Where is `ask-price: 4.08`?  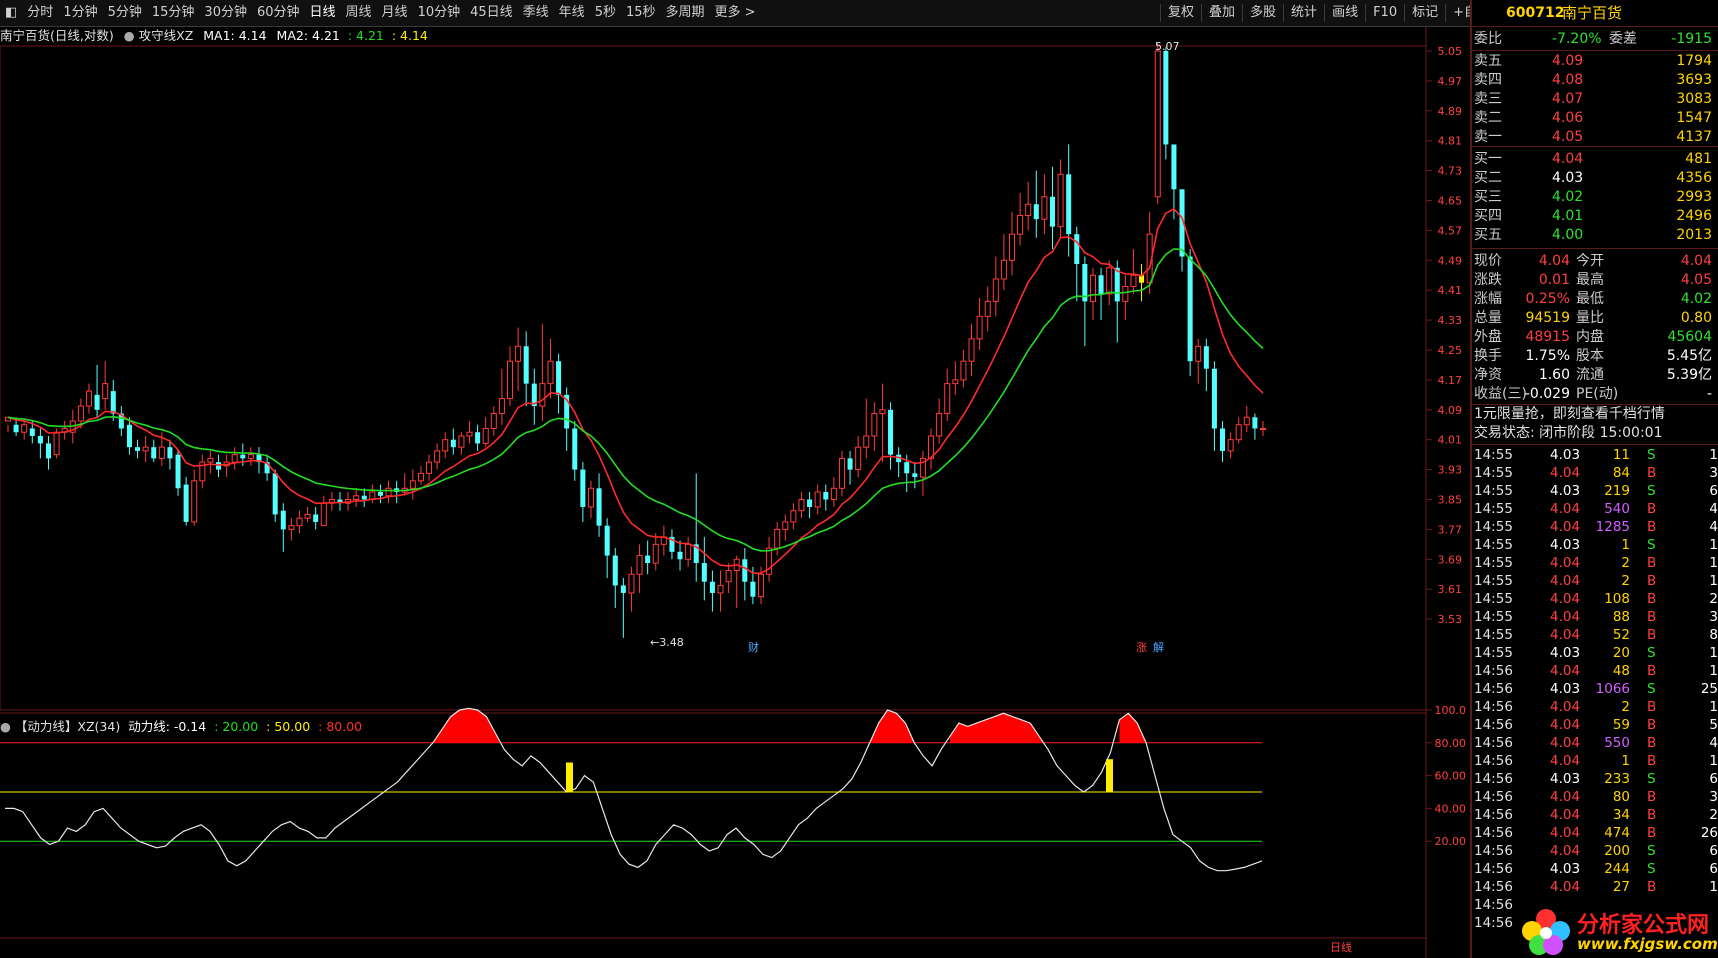 ask-price: 4.08 is located at coordinates (1568, 80).